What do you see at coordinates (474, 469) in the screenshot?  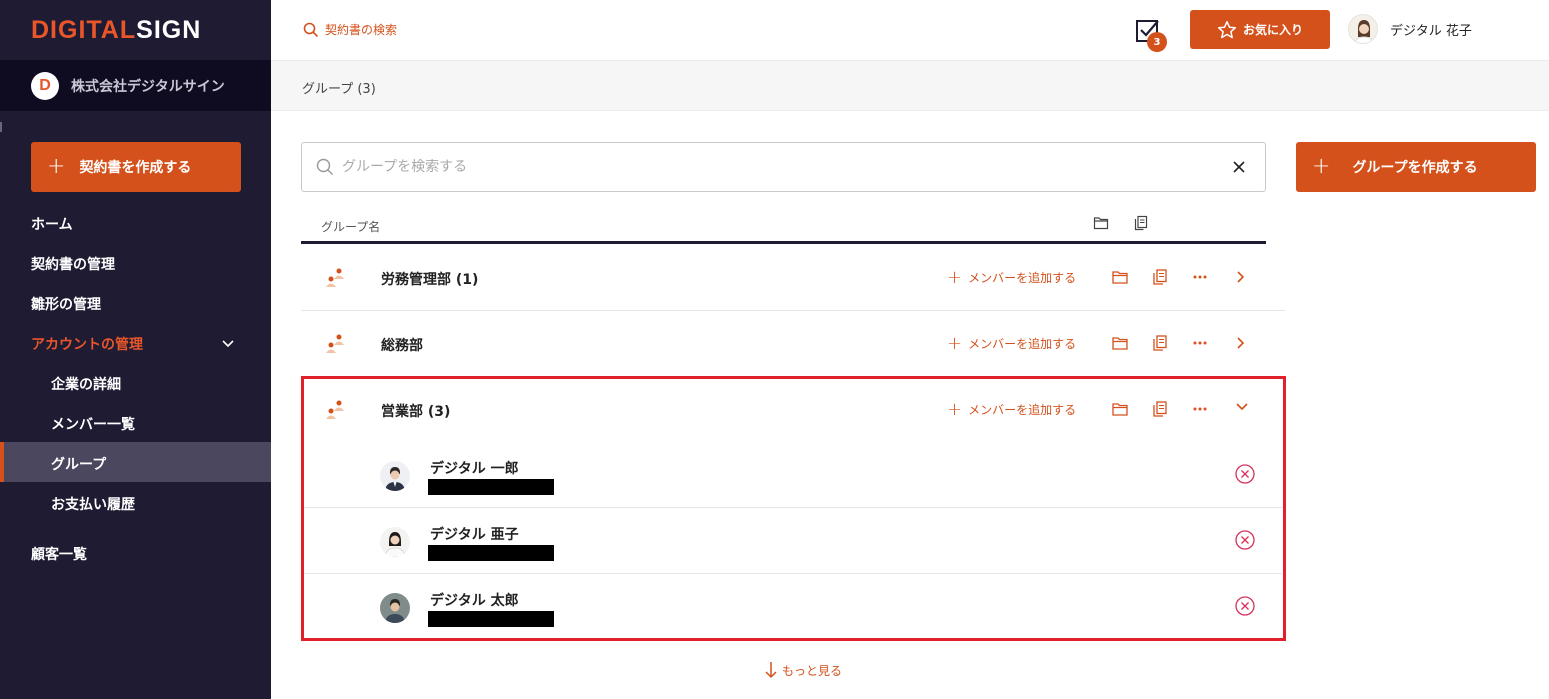 I see `member-name: デジタル 一郎` at bounding box center [474, 469].